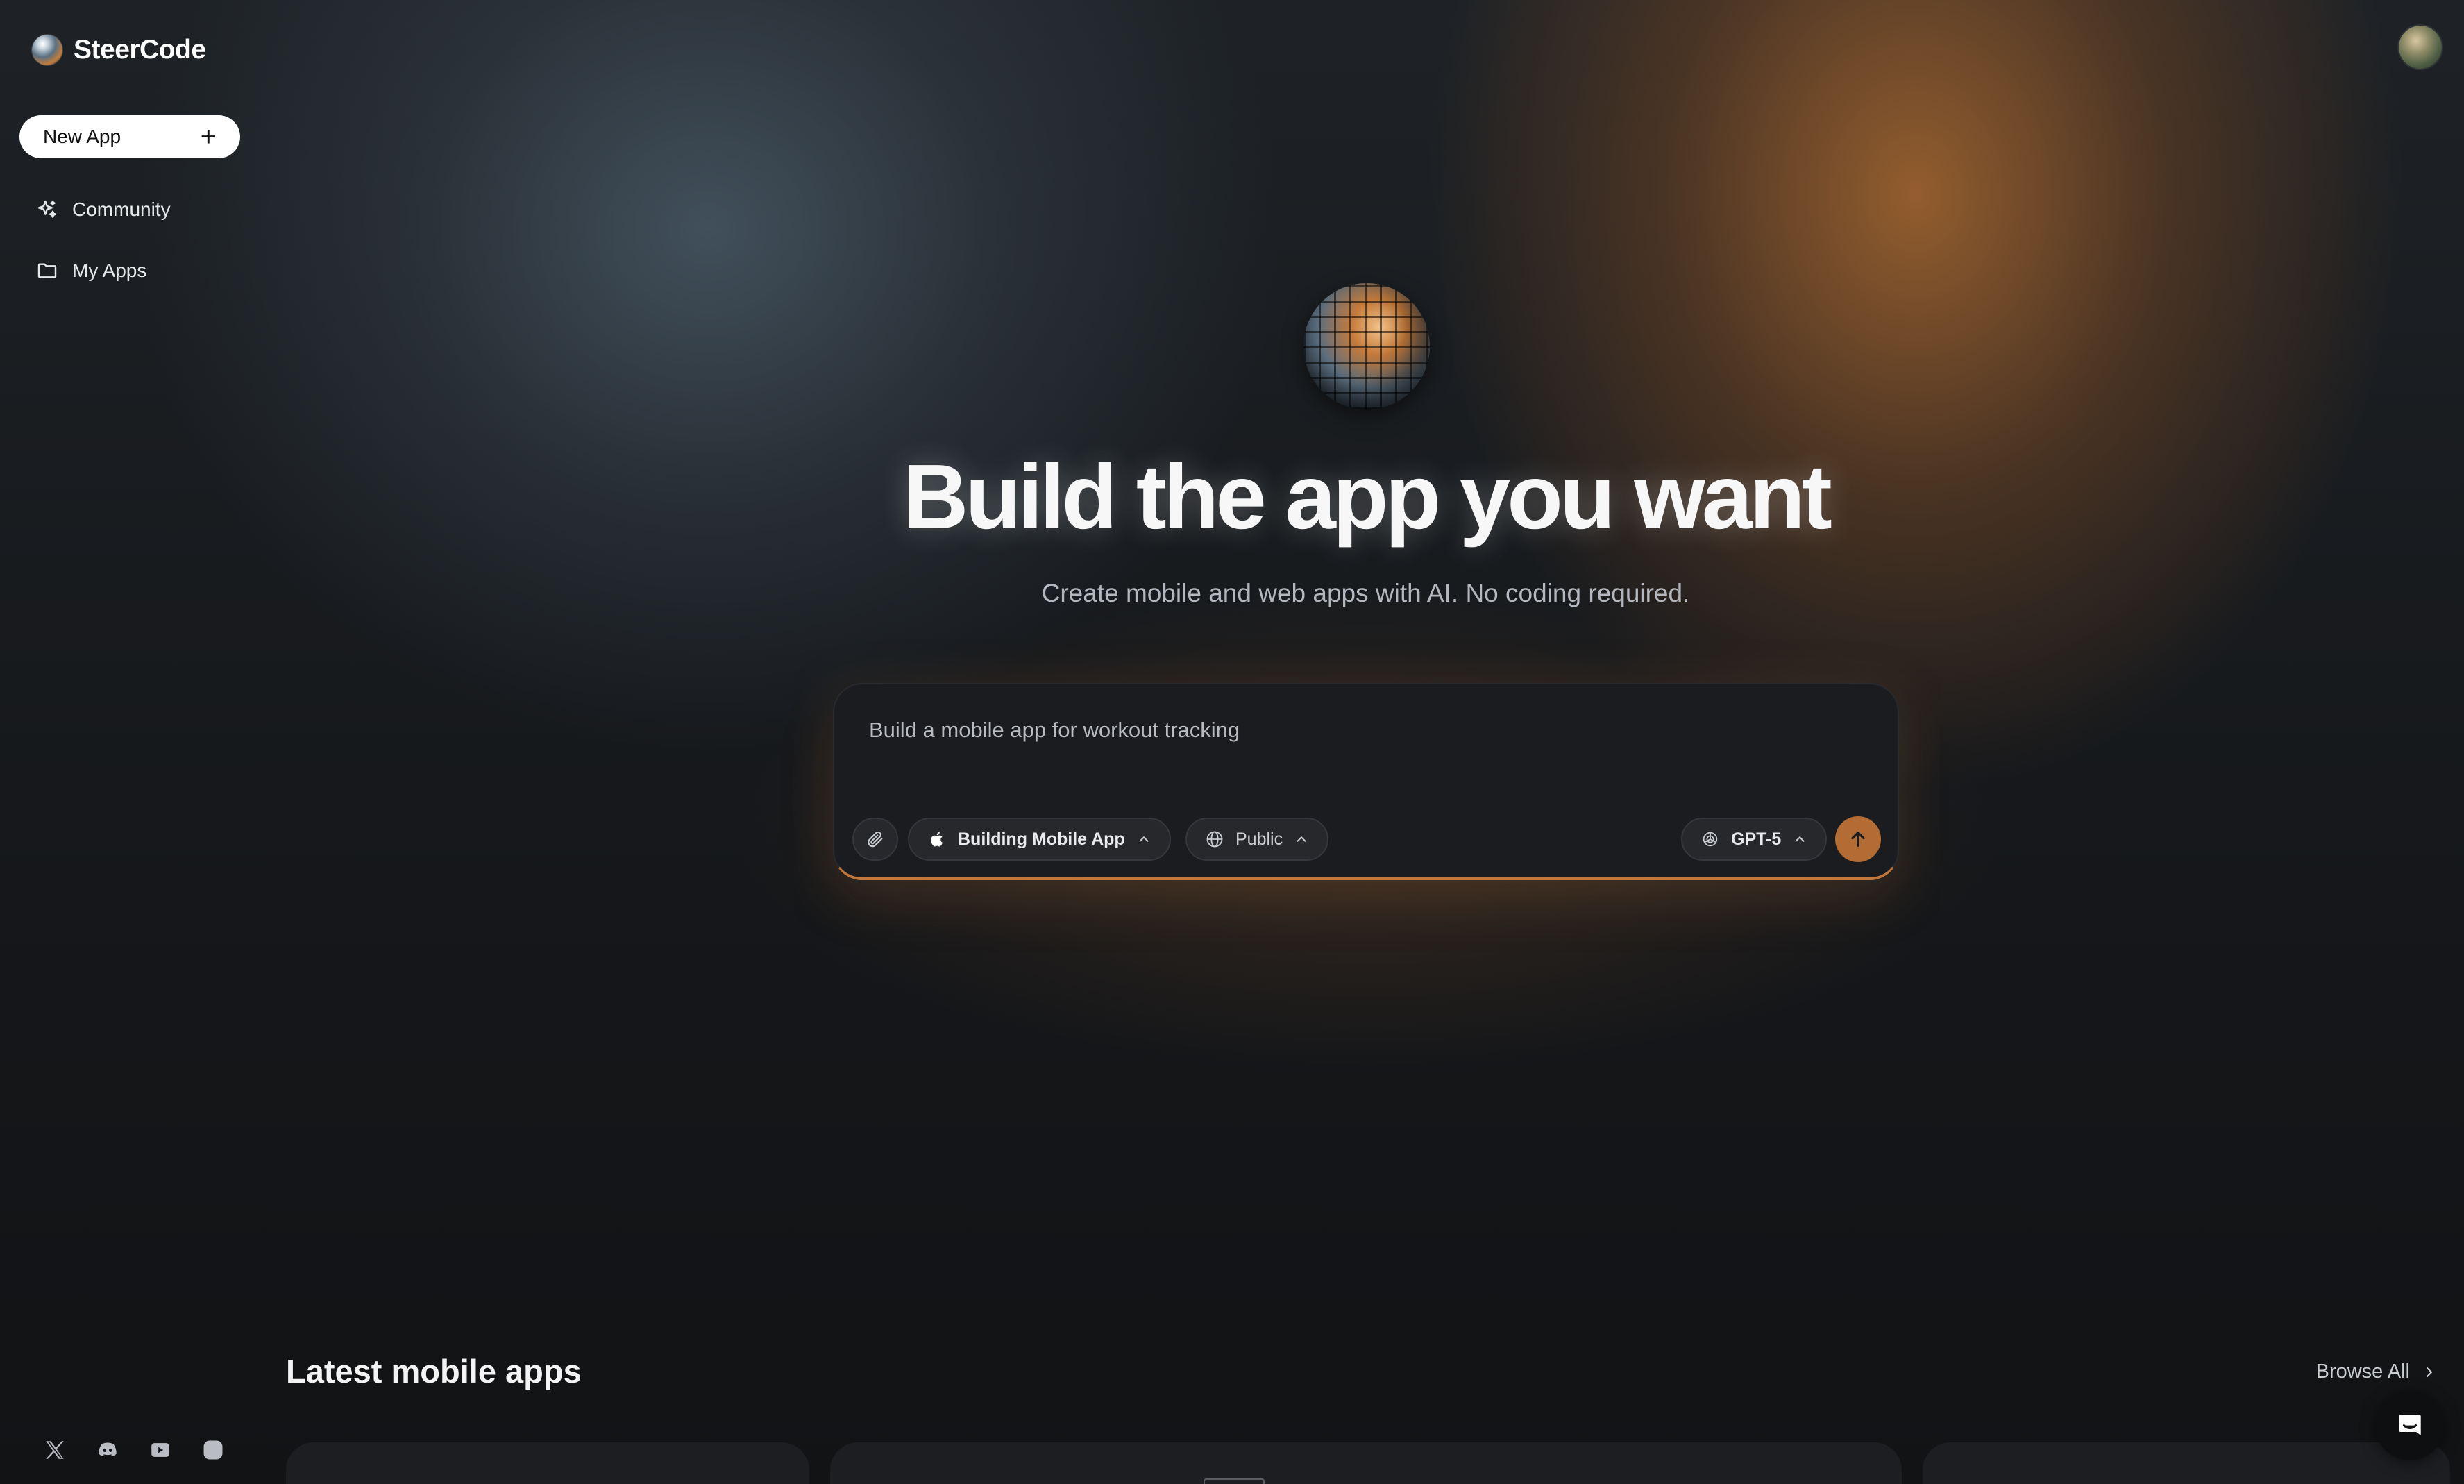 This screenshot has width=2464, height=1484. I want to click on visibility-label: Public, so click(1259, 839).